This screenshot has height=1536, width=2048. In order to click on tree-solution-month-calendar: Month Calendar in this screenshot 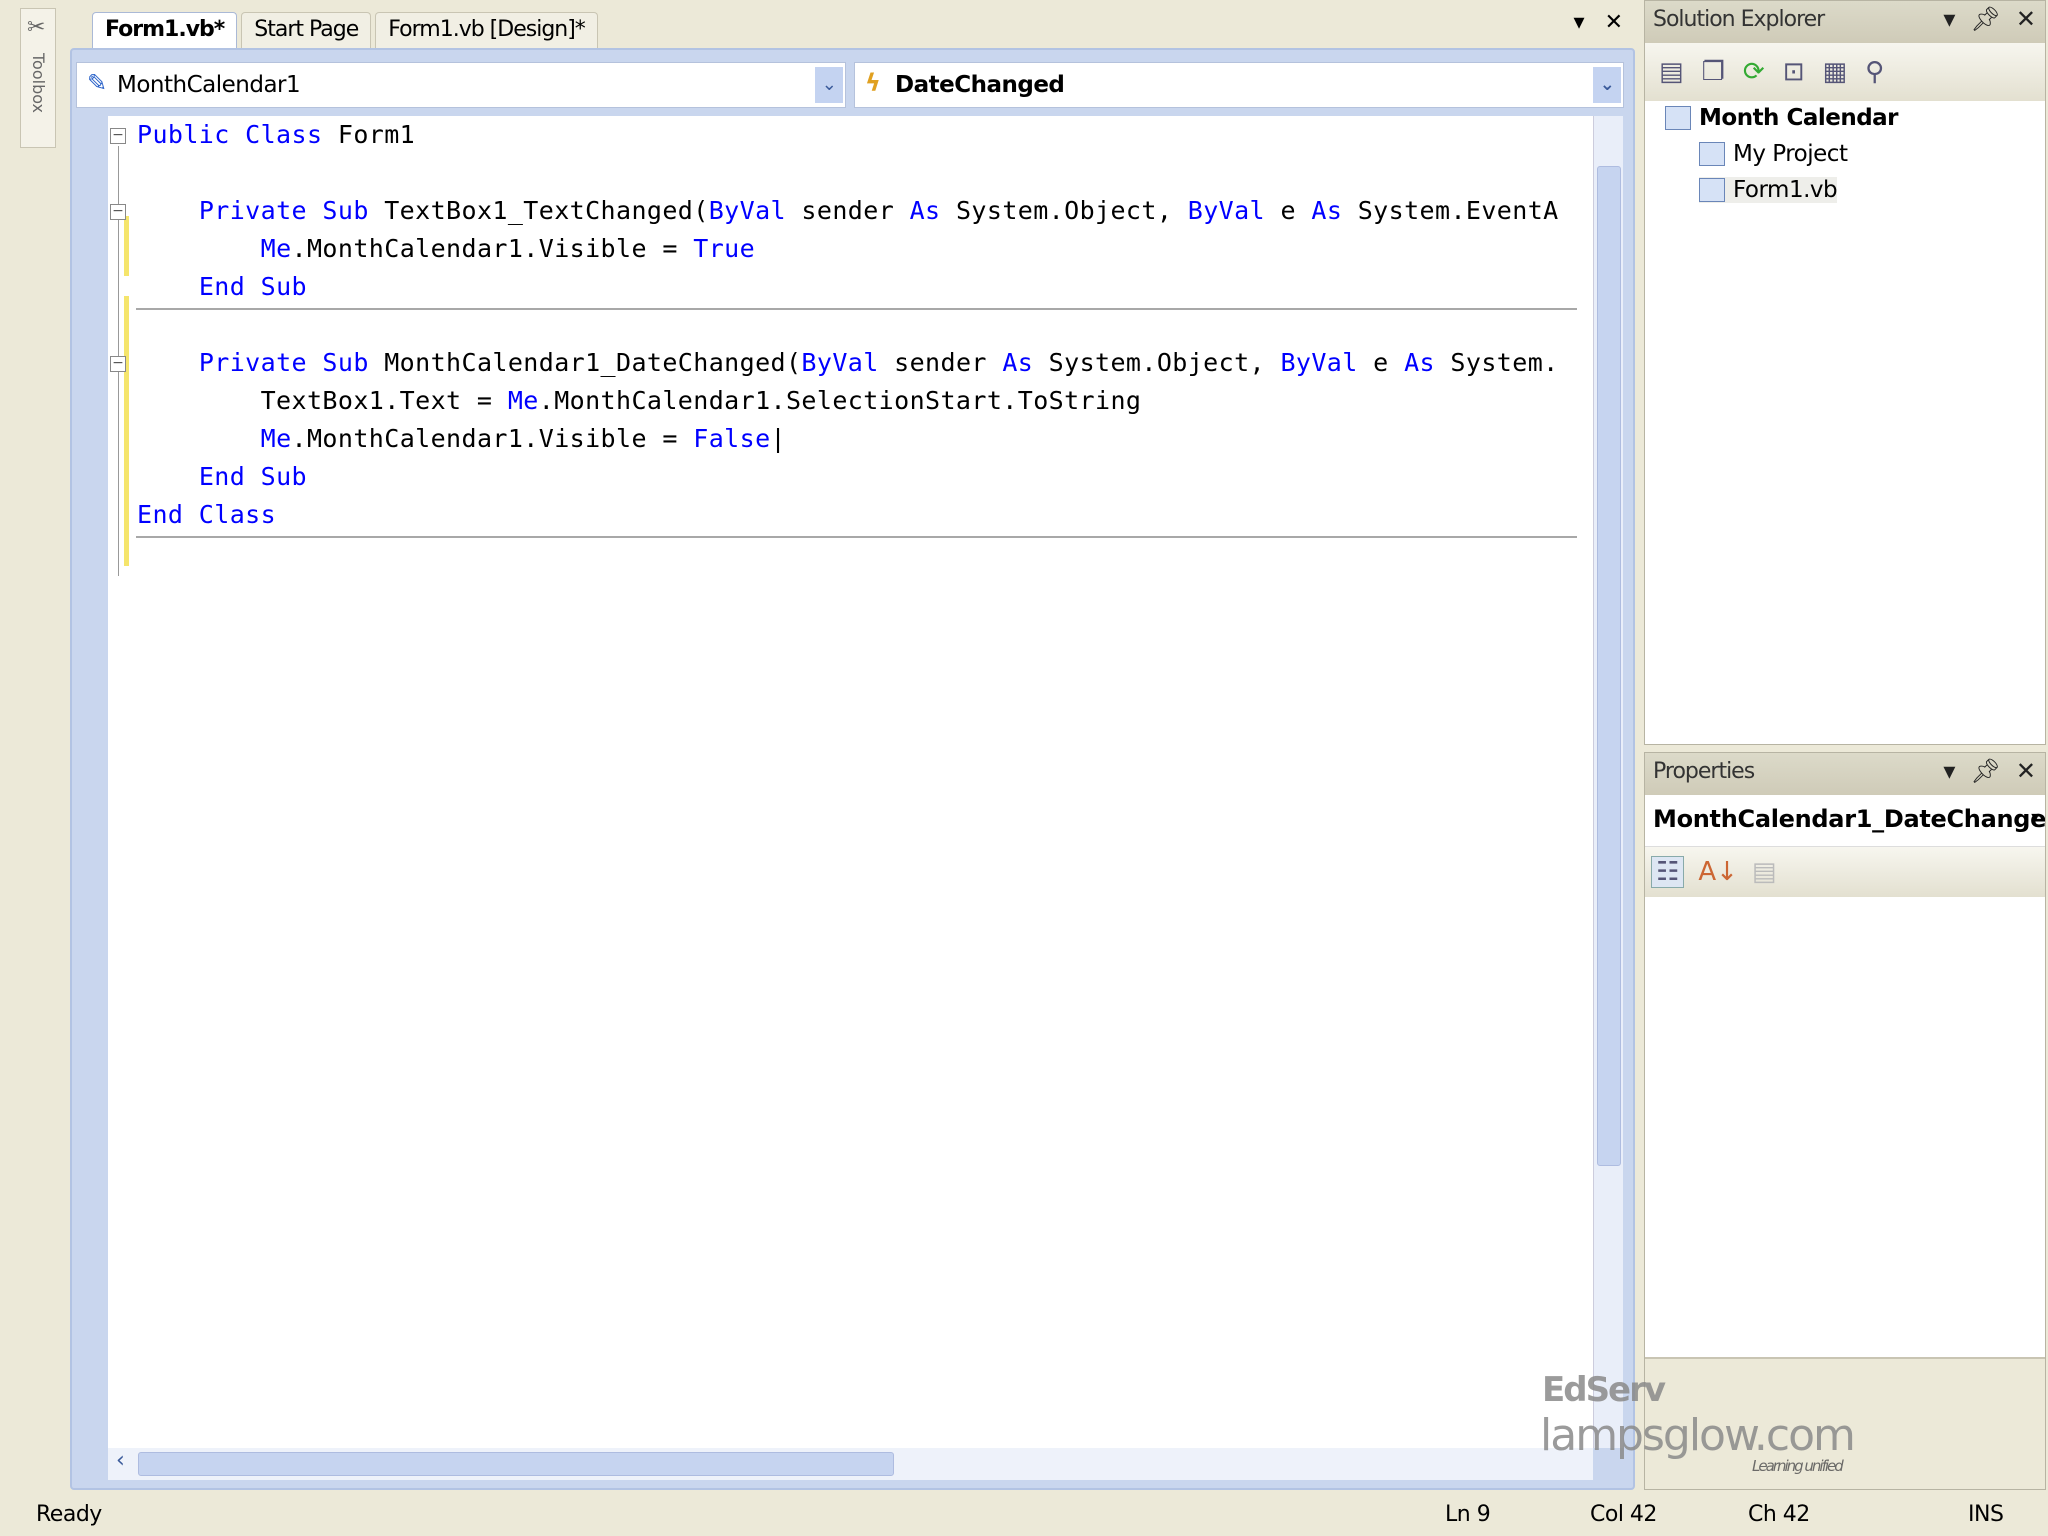, I will do `click(1782, 118)`.